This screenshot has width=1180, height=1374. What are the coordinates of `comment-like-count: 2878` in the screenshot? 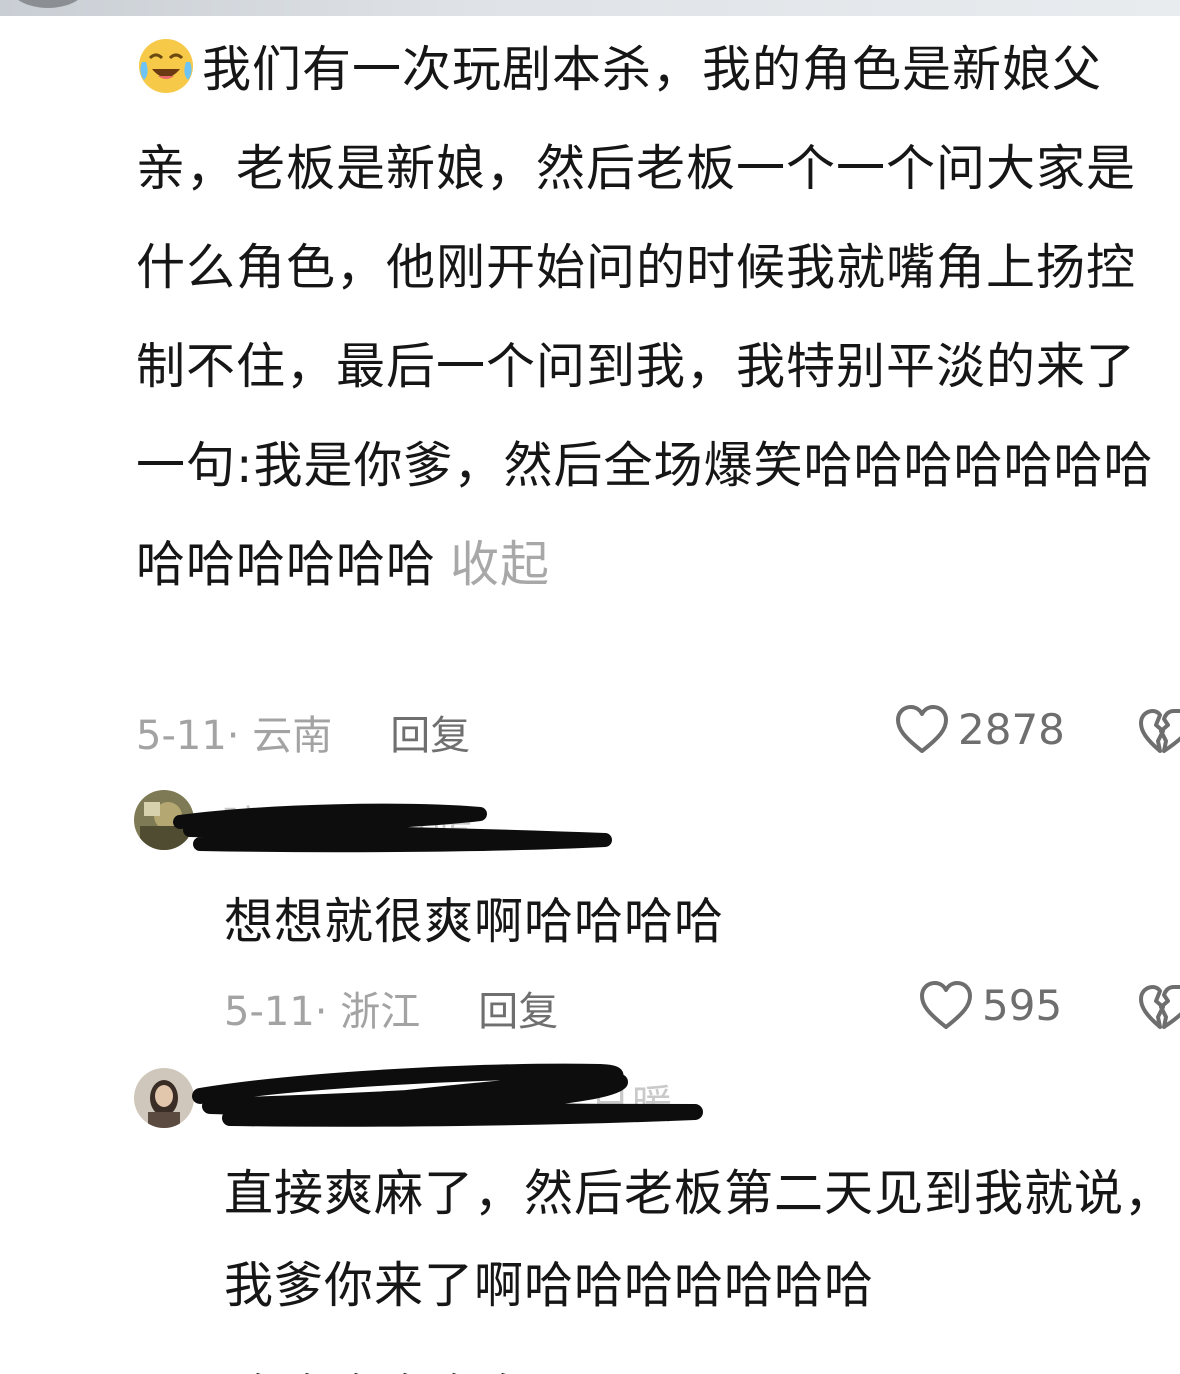 It's located at (1011, 729).